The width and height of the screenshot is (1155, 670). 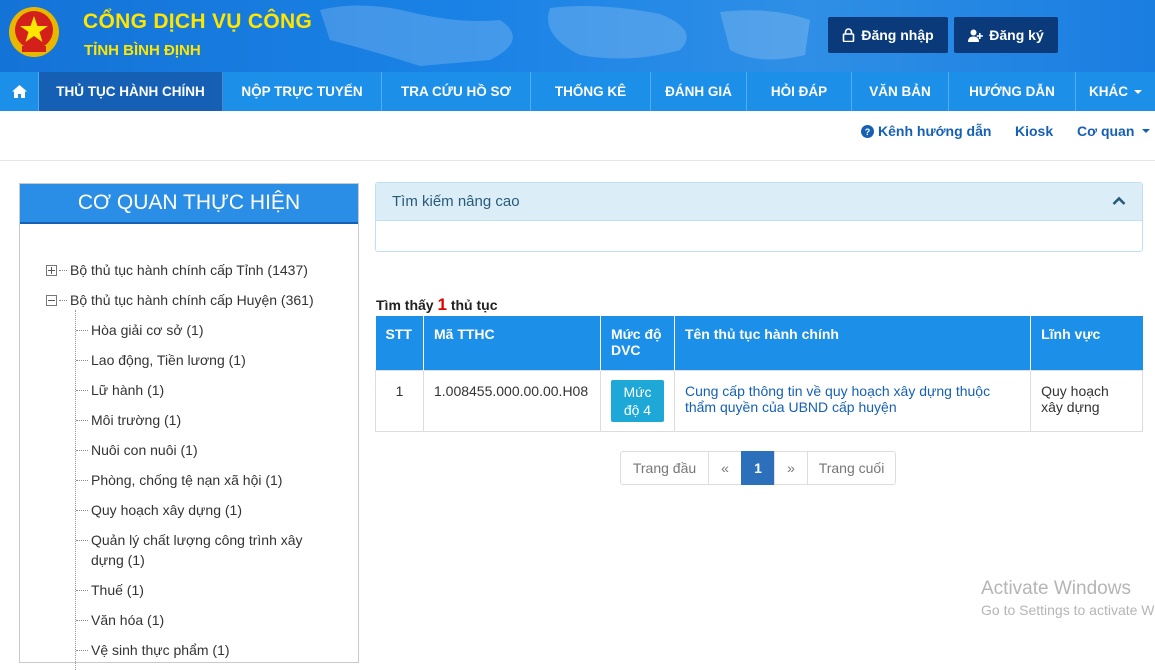 I want to click on tree-child-item: Môi trường (1), so click(x=128, y=420).